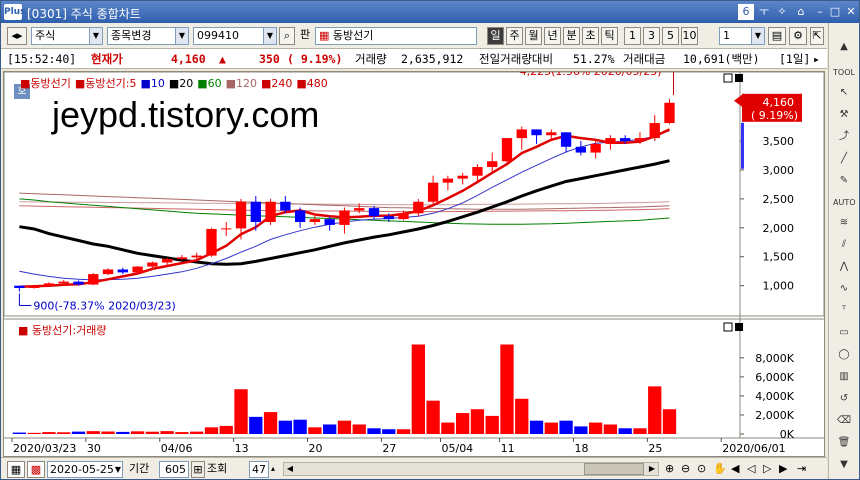 This screenshot has height=480, width=860. I want to click on stock-code-input: 099410 ▼, so click(235, 36).